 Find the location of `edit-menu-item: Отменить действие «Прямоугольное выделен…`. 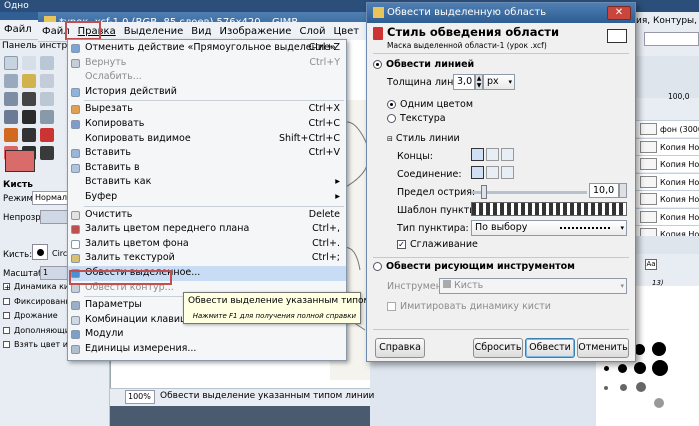

edit-menu-item: Отменить действие «Прямоугольное выделен… is located at coordinates (207, 48).